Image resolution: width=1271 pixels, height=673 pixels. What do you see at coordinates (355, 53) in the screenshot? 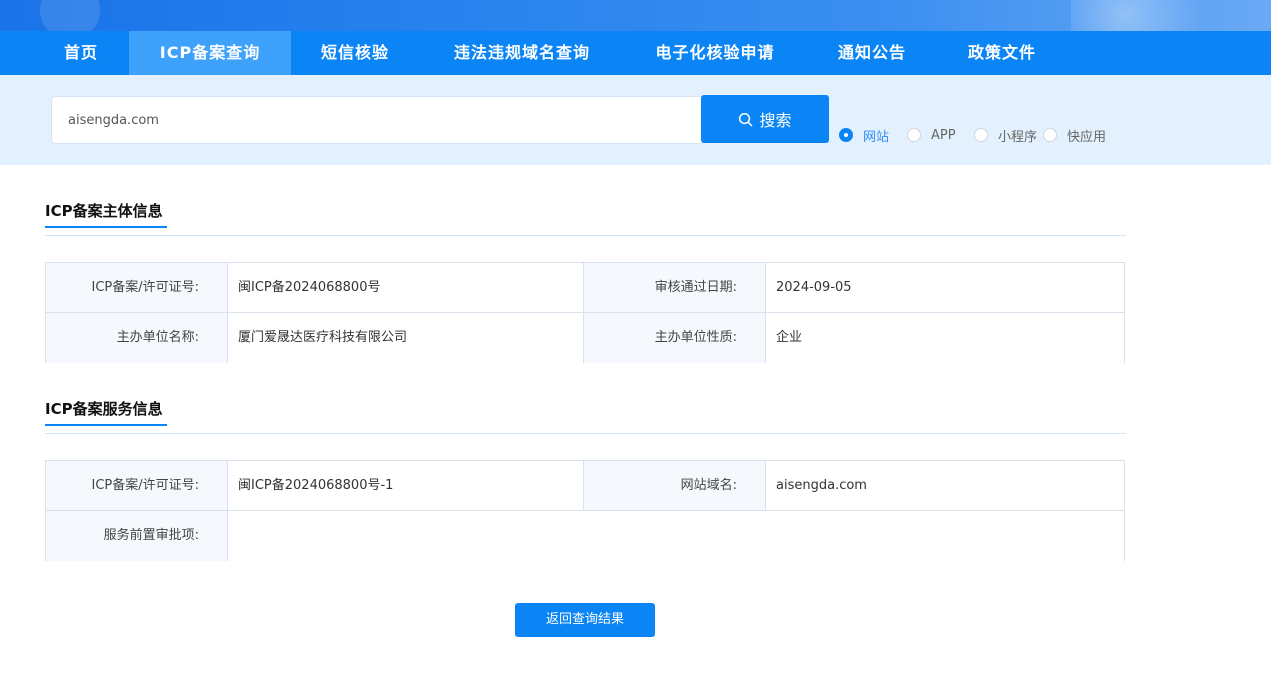
I see `nav-item-sms-verify: 短信核验` at bounding box center [355, 53].